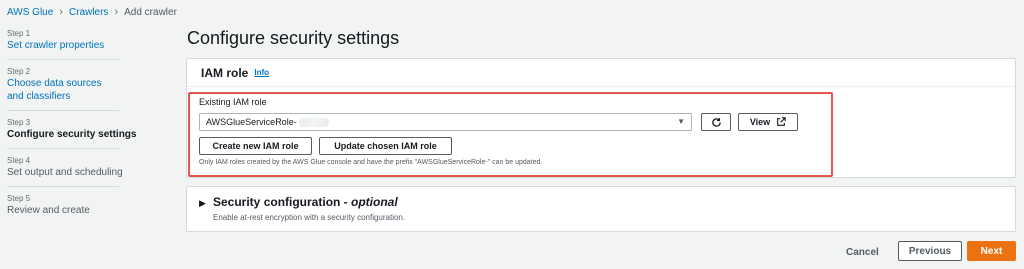  Describe the element at coordinates (255, 146) in the screenshot. I see `create-iam-role-button: Create new IAM role` at that location.